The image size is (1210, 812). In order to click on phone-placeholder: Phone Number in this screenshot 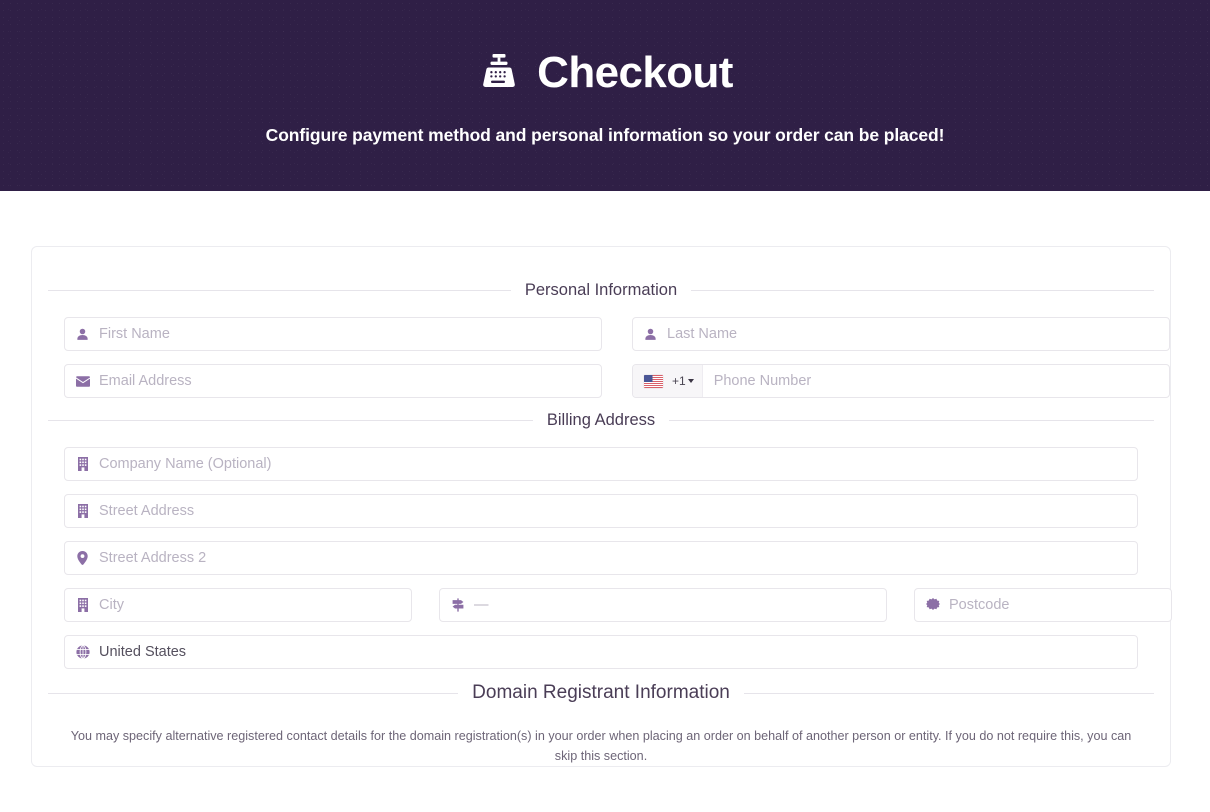, I will do `click(762, 381)`.